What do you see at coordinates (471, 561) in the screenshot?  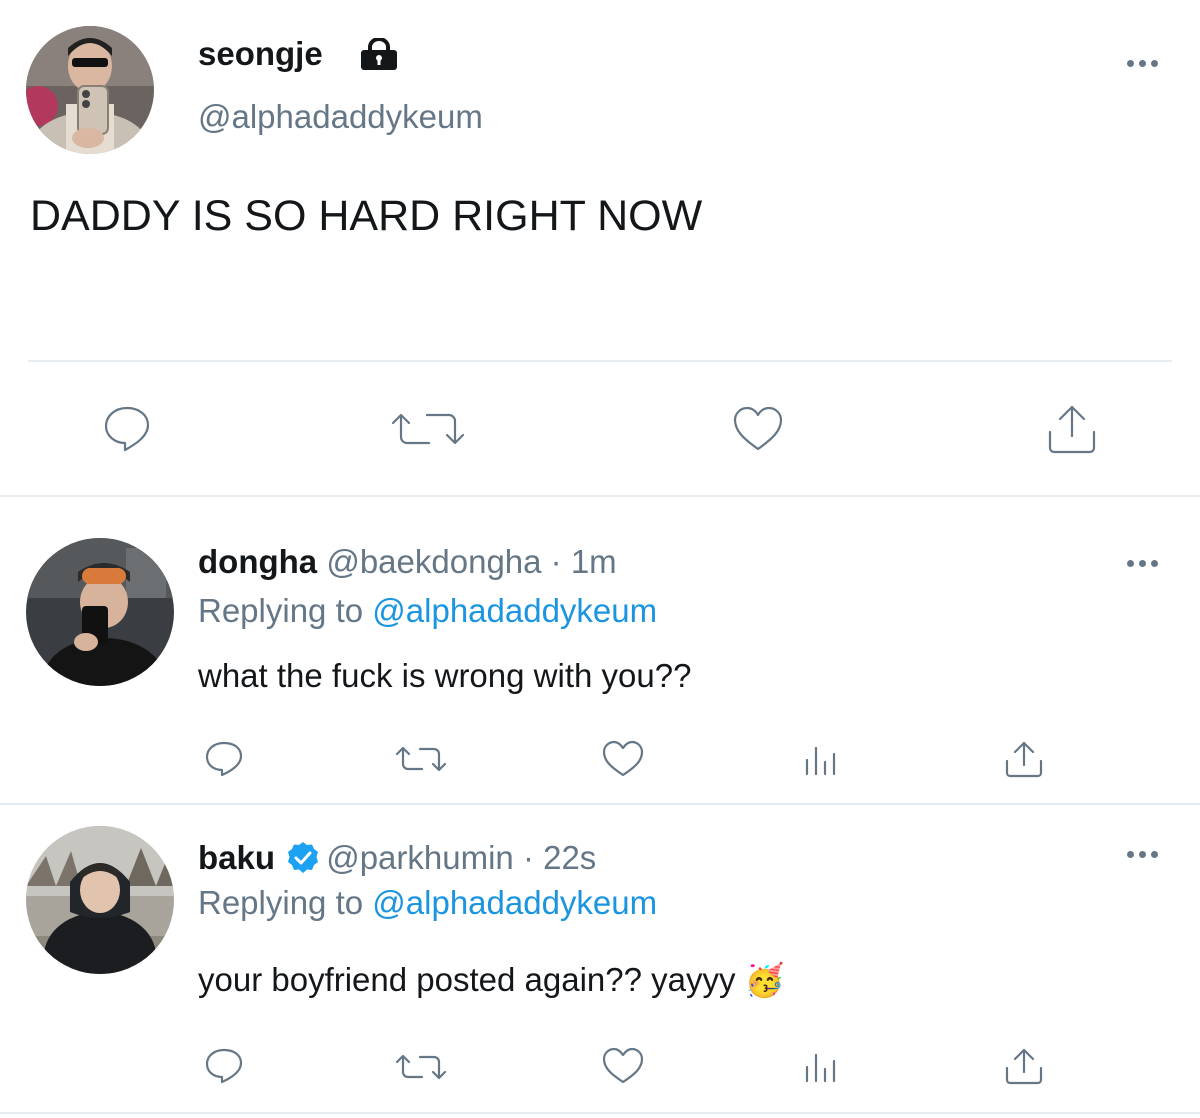 I see `handle-time: @baekdongha · 1m` at bounding box center [471, 561].